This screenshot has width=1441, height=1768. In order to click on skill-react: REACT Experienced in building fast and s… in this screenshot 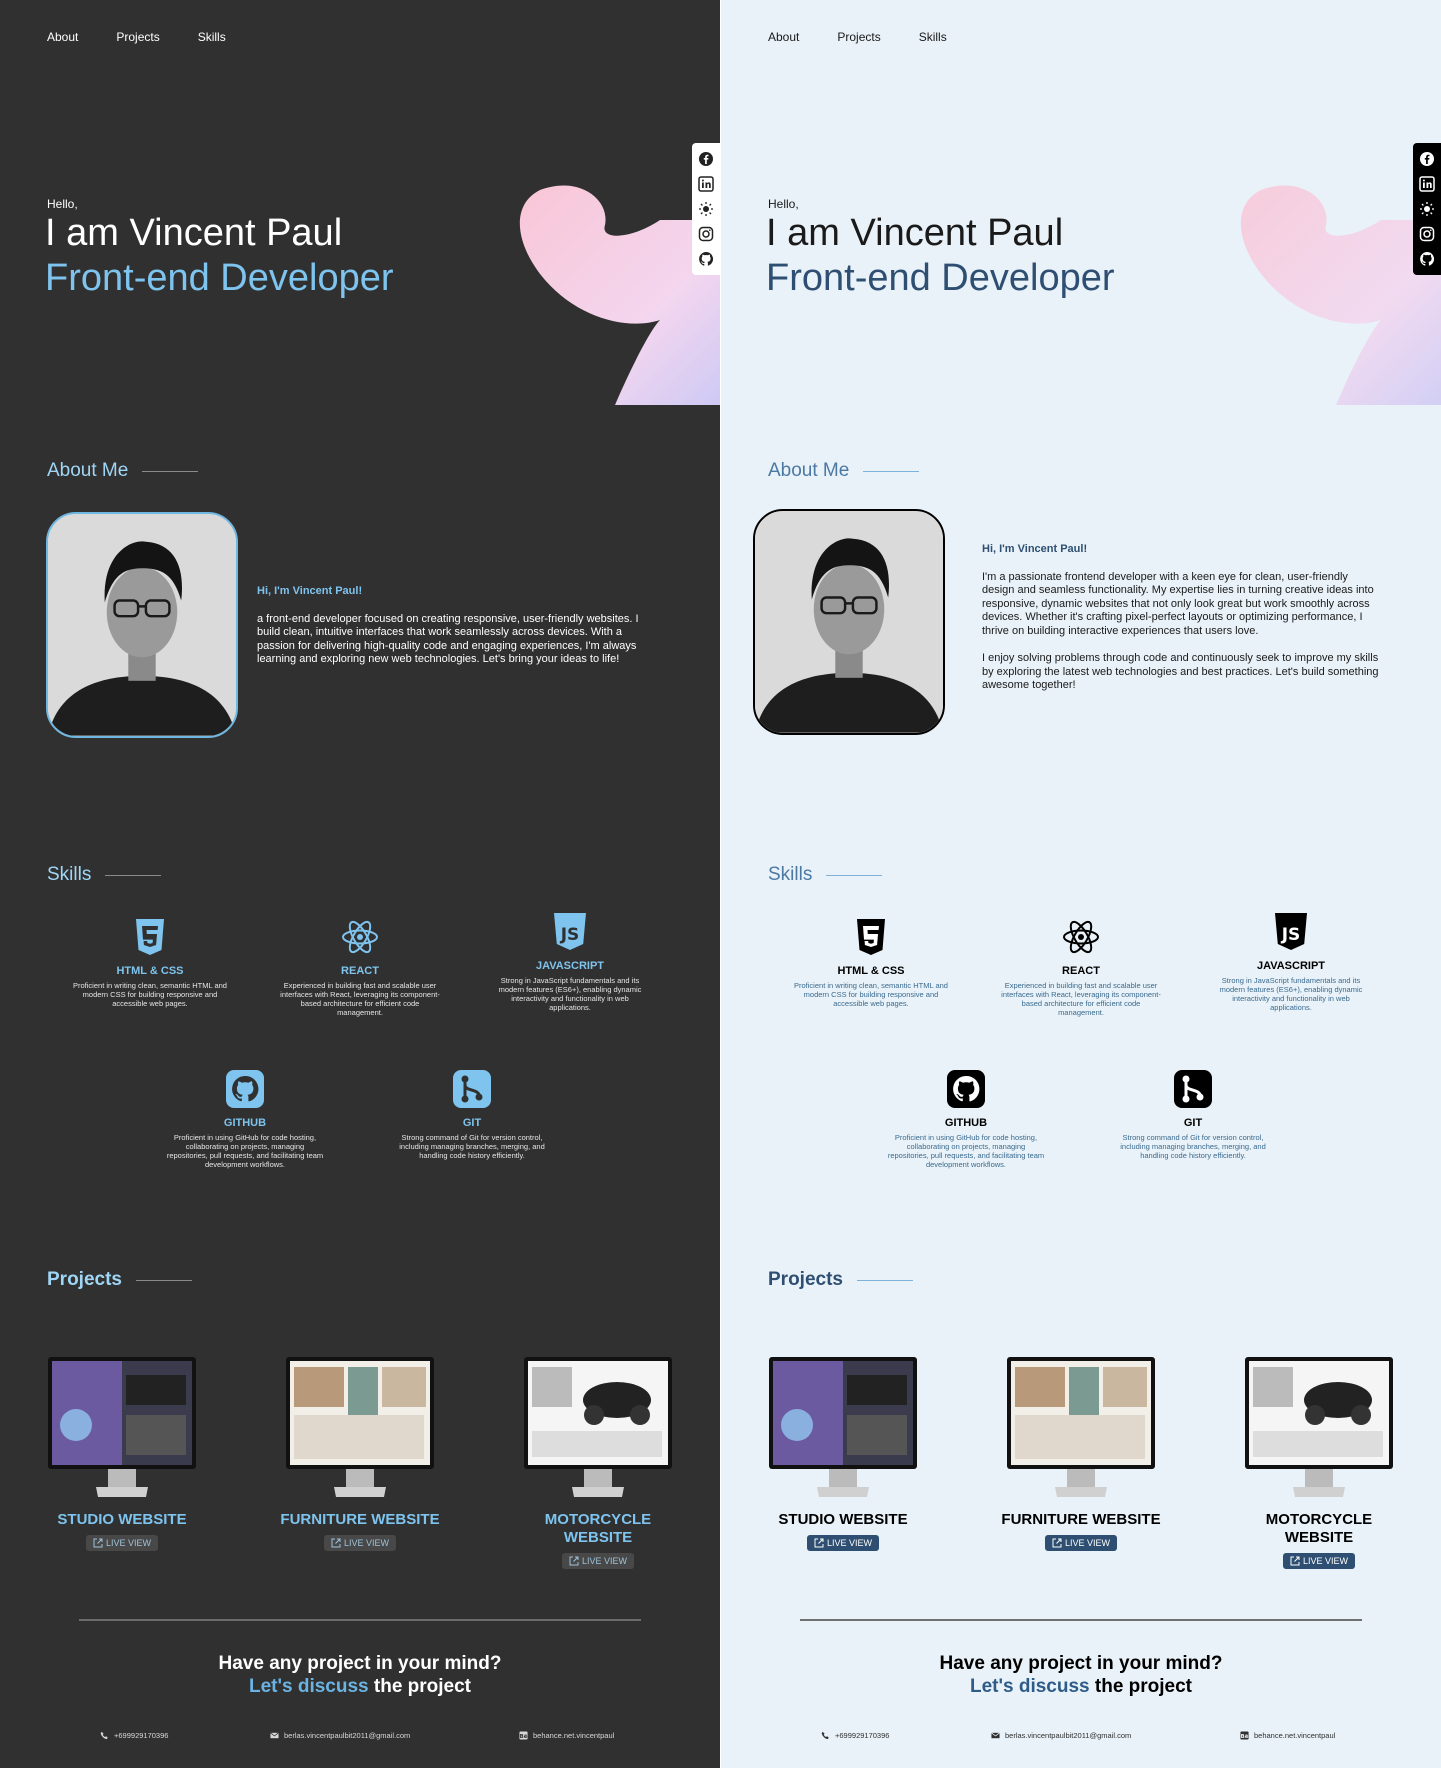, I will do `click(1081, 966)`.